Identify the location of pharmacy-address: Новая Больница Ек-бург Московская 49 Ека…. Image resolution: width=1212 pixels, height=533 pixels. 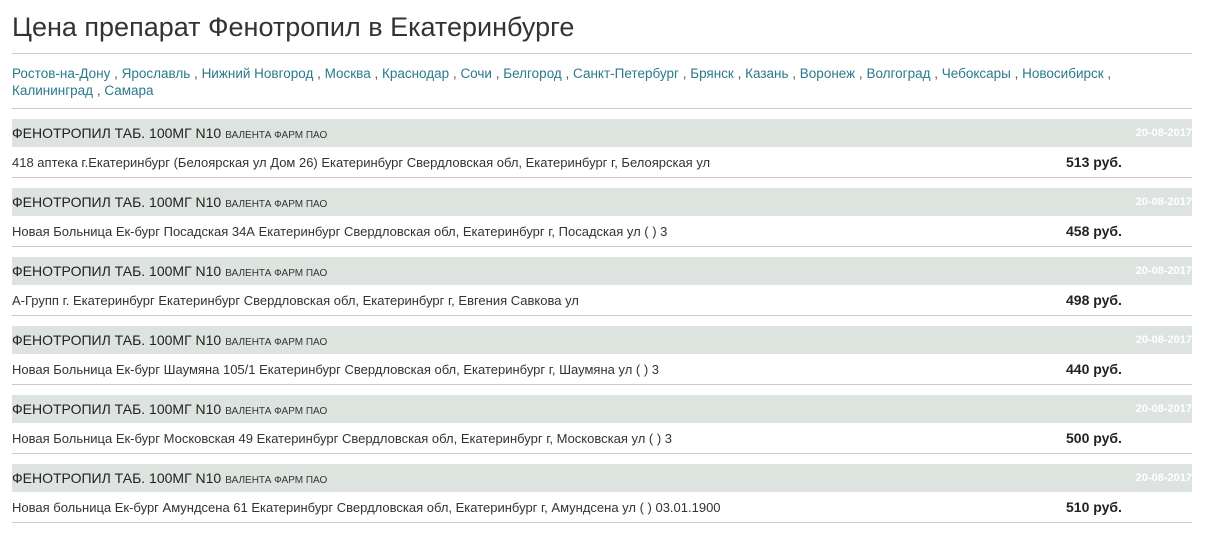
(342, 438).